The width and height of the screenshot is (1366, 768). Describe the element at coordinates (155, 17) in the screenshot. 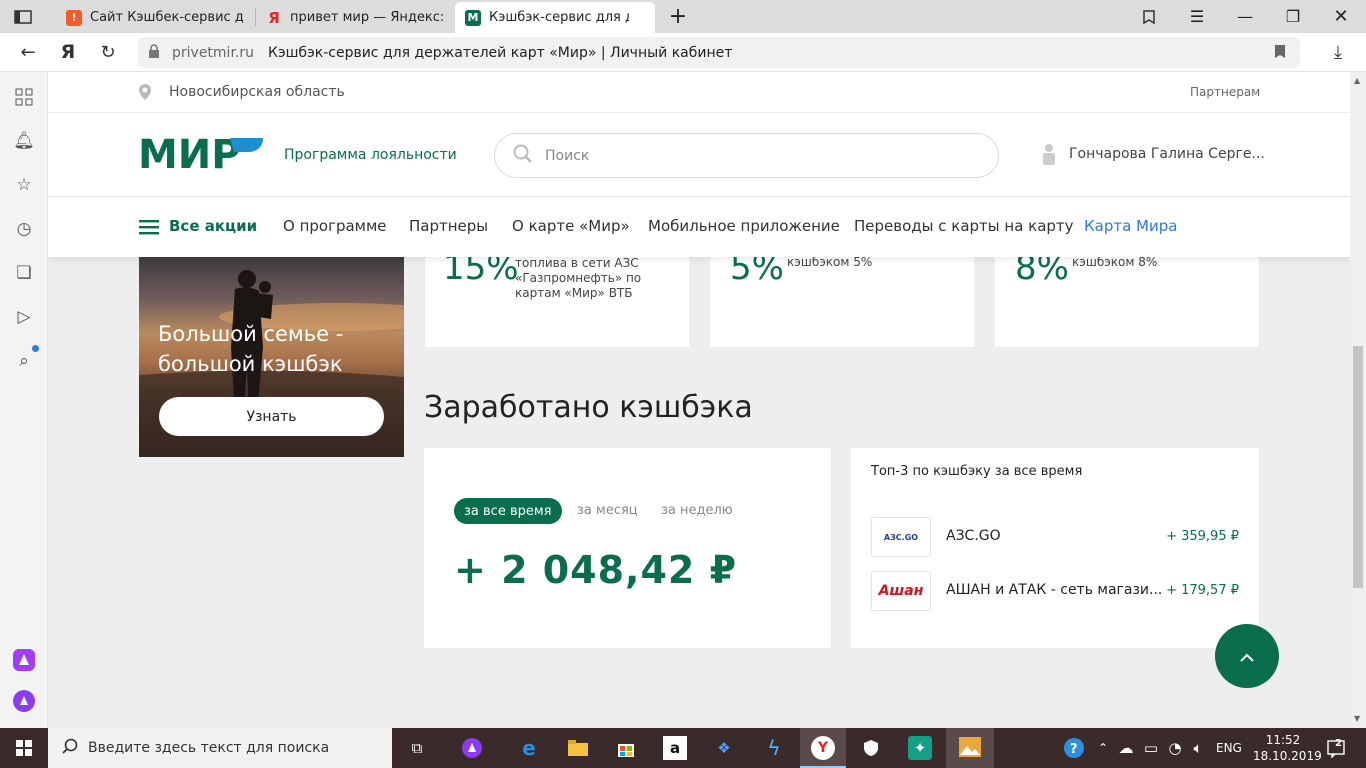

I see `browser-tab: ! Сайт Кэшбек-сервис для д` at that location.